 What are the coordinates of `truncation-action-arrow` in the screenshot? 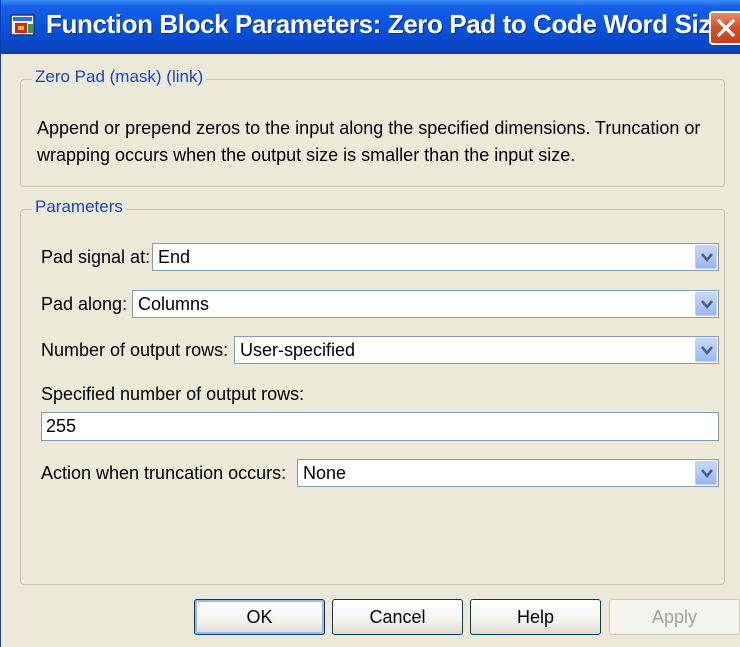 It's located at (706, 473).